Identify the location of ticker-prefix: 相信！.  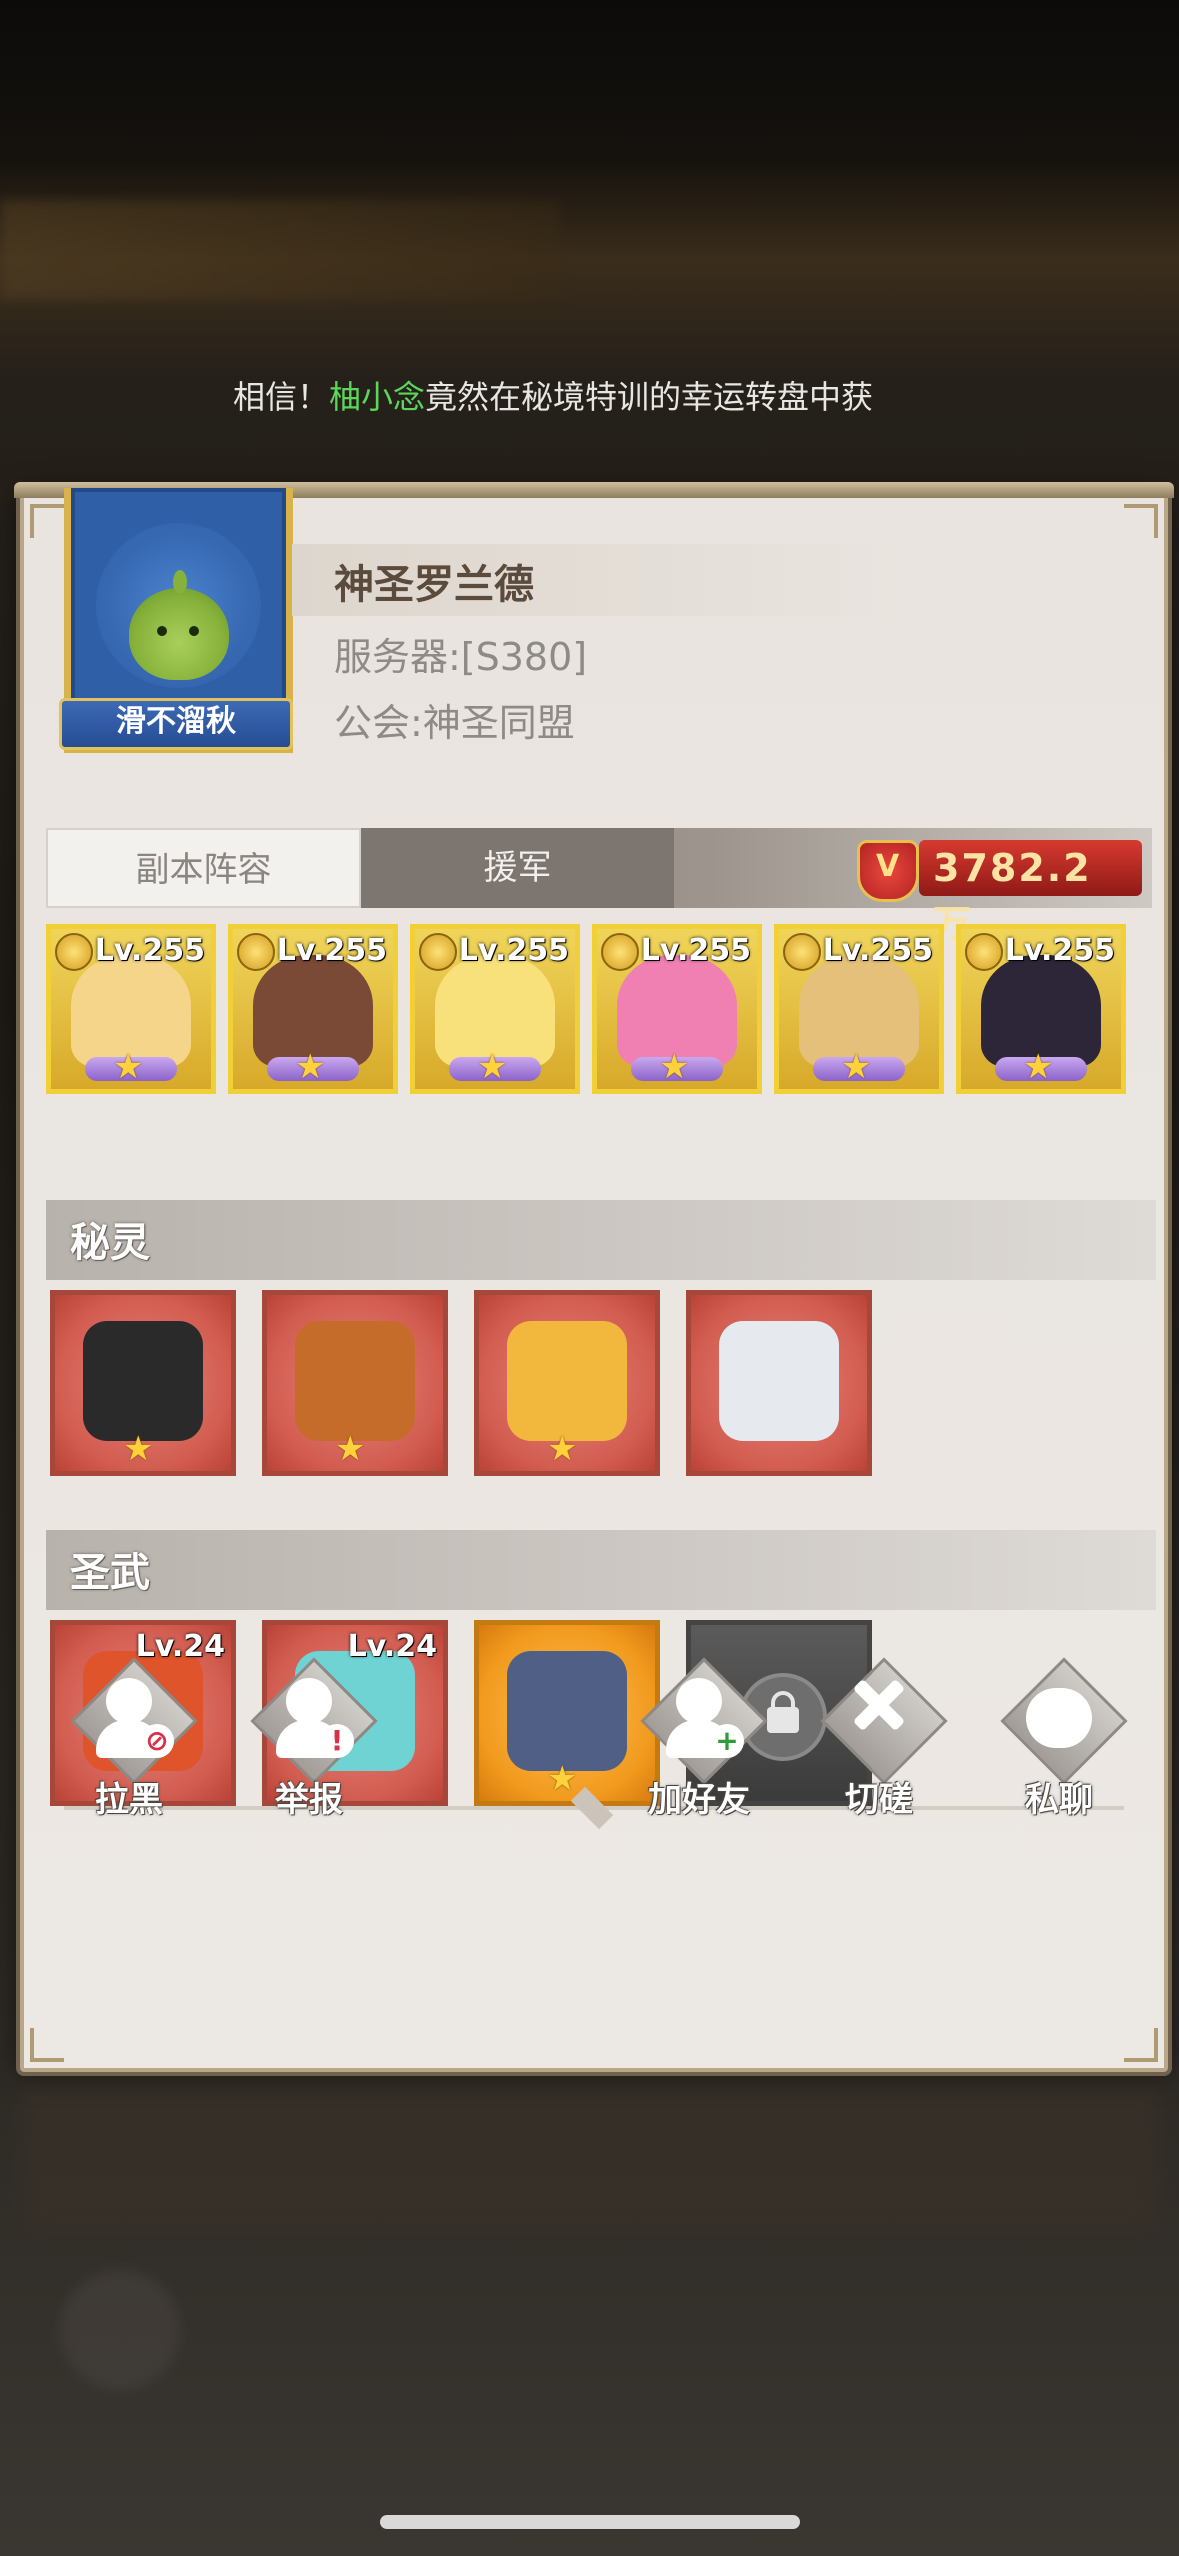
(281, 397).